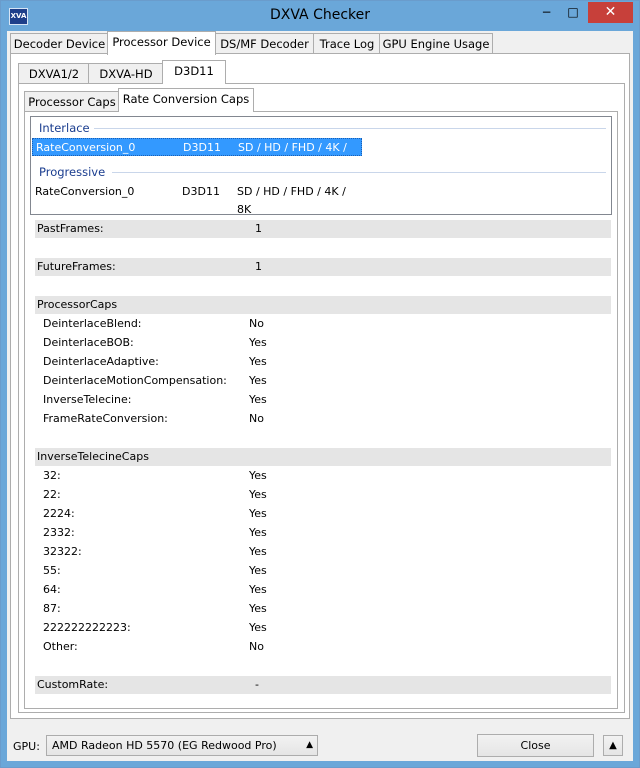 This screenshot has height=768, width=640. What do you see at coordinates (323, 476) in the screenshot?
I see `list-item: 32: Yes` at bounding box center [323, 476].